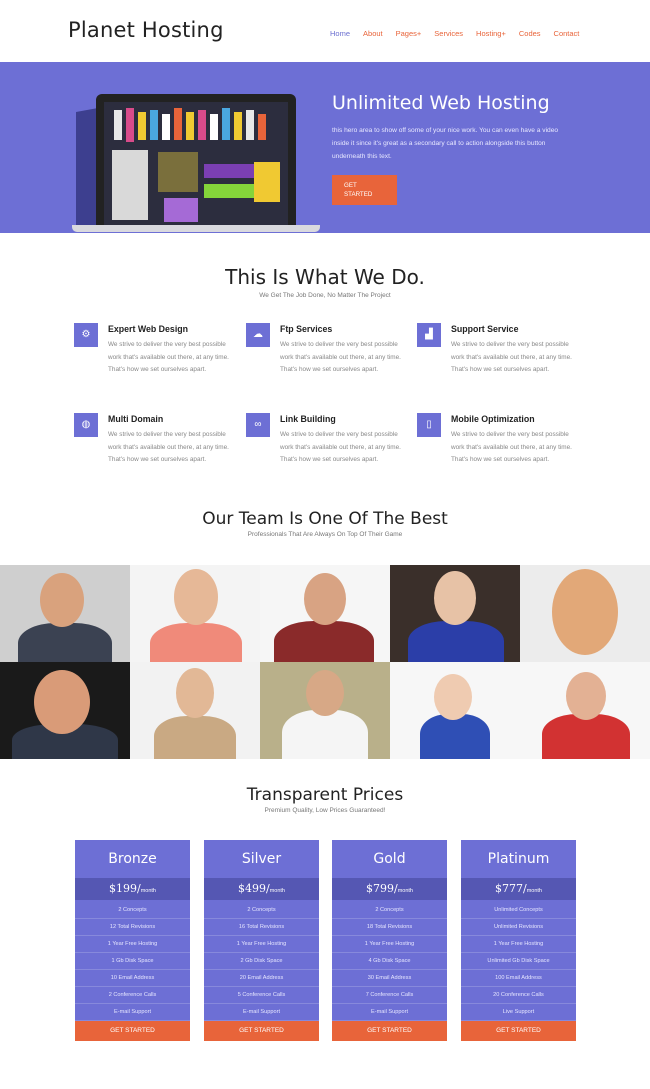 Image resolution: width=650 pixels, height=1089 pixels. What do you see at coordinates (518, 927) in the screenshot?
I see `plan-feature: Unlimited Revisions` at bounding box center [518, 927].